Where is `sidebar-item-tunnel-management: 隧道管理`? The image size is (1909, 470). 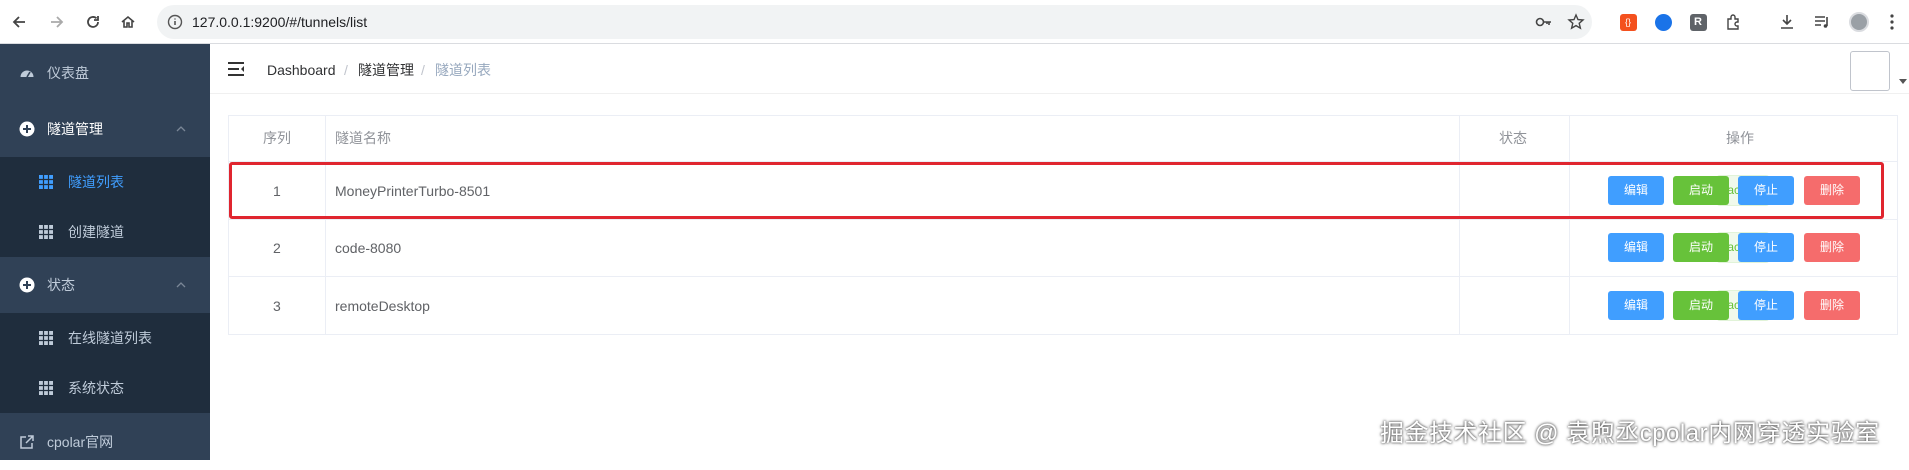 sidebar-item-tunnel-management: 隧道管理 is located at coordinates (105, 129).